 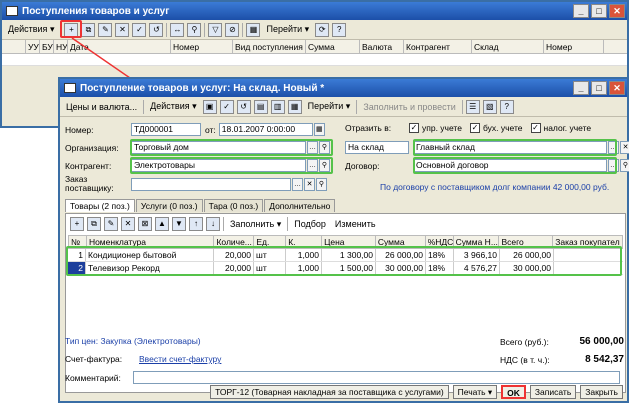 I want to click on journal-titlebar: Поступления товаров и услуг _ □ ✕, so click(x=314, y=11).